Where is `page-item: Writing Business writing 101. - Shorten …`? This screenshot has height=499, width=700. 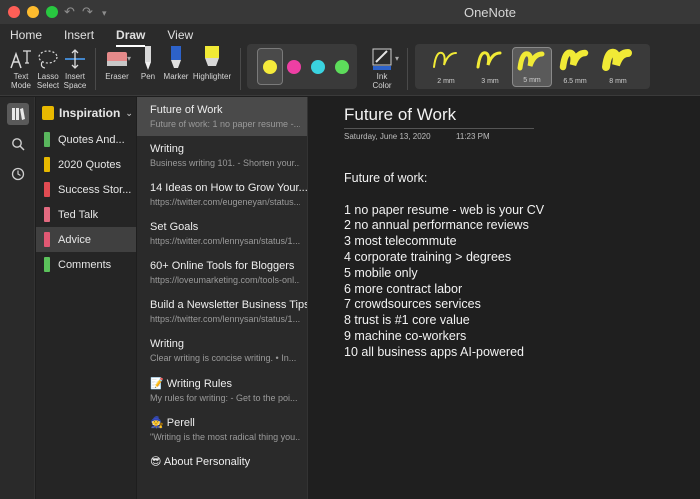
page-item: Writing Business writing 101. - Shorten … is located at coordinates (222, 155).